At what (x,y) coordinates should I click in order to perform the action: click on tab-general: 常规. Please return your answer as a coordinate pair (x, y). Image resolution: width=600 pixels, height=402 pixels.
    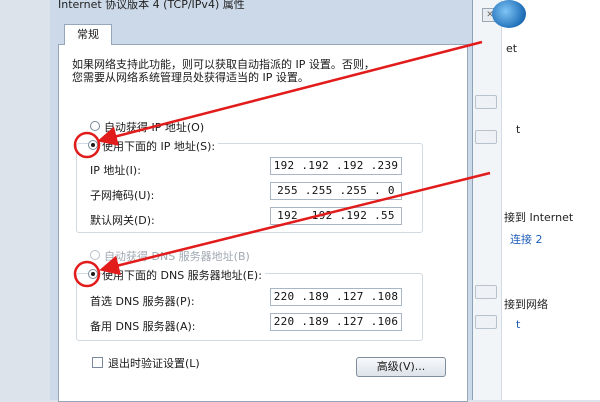
    Looking at the image, I should click on (88, 34).